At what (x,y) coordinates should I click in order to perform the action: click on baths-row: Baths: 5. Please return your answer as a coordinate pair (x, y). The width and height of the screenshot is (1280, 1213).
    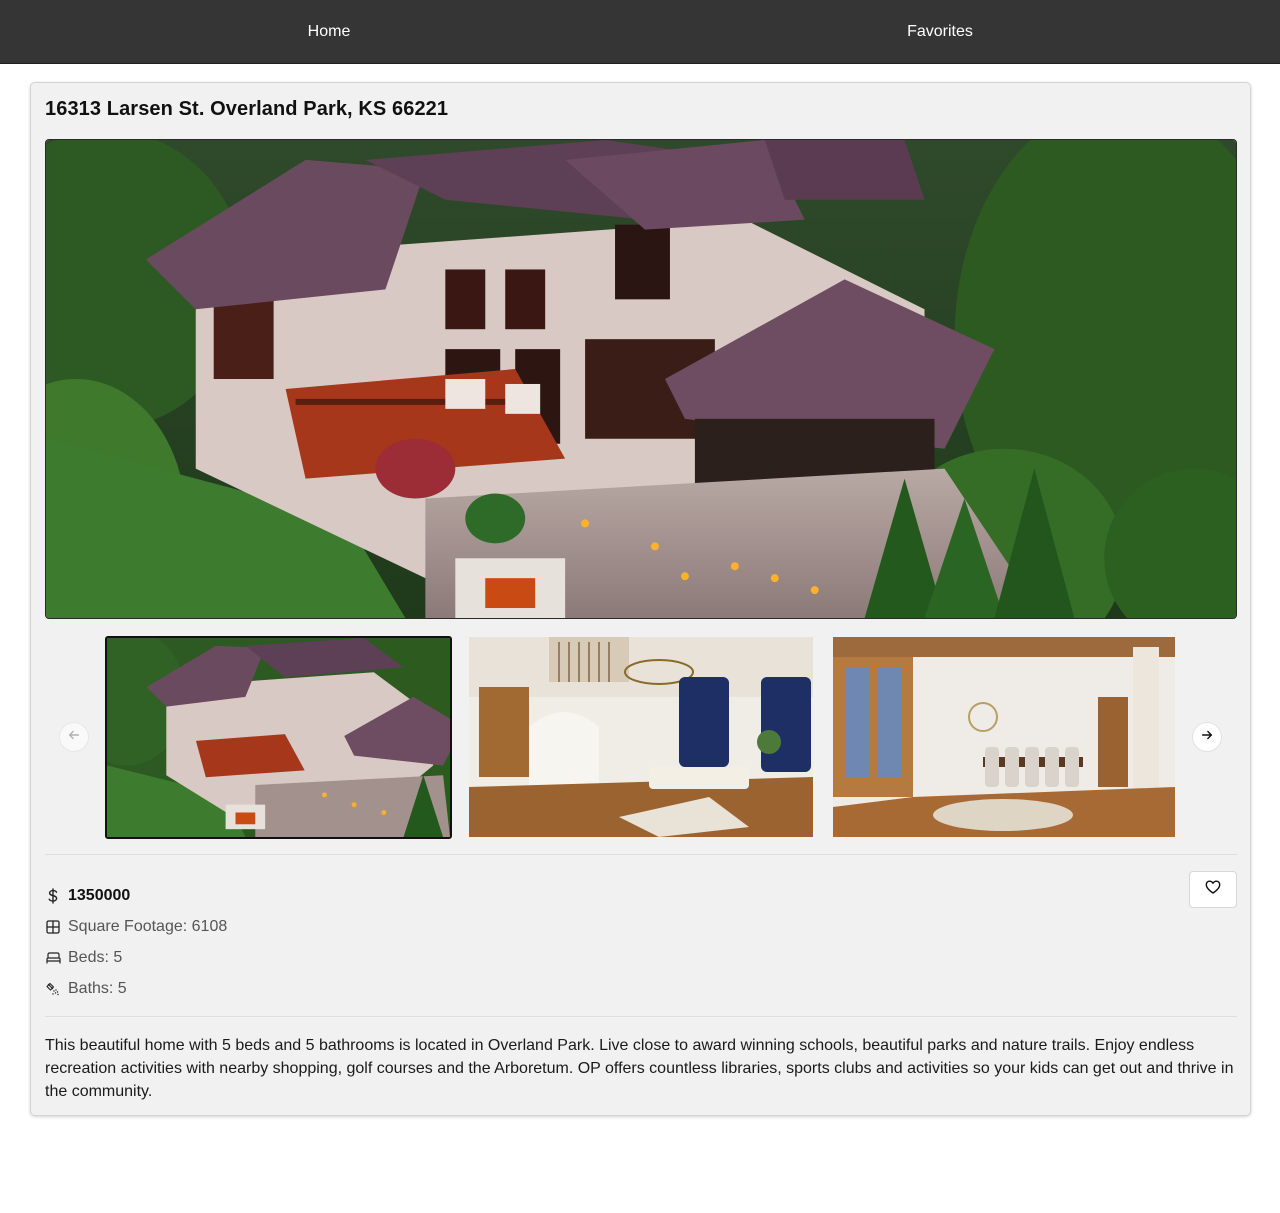
    Looking at the image, I should click on (86, 989).